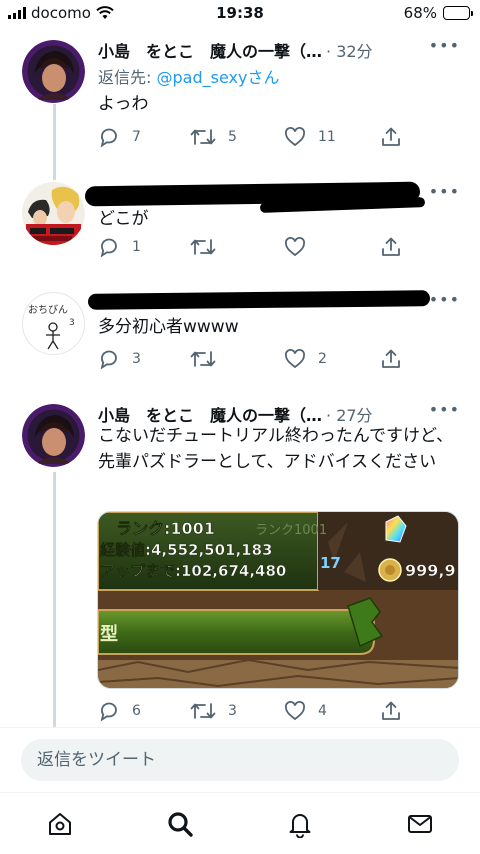 Image resolution: width=480 pixels, height=854 pixels. What do you see at coordinates (240, 335) in the screenshot?
I see `tweet: おちびん 3 ••• 多分初心者wwww 3 2` at bounding box center [240, 335].